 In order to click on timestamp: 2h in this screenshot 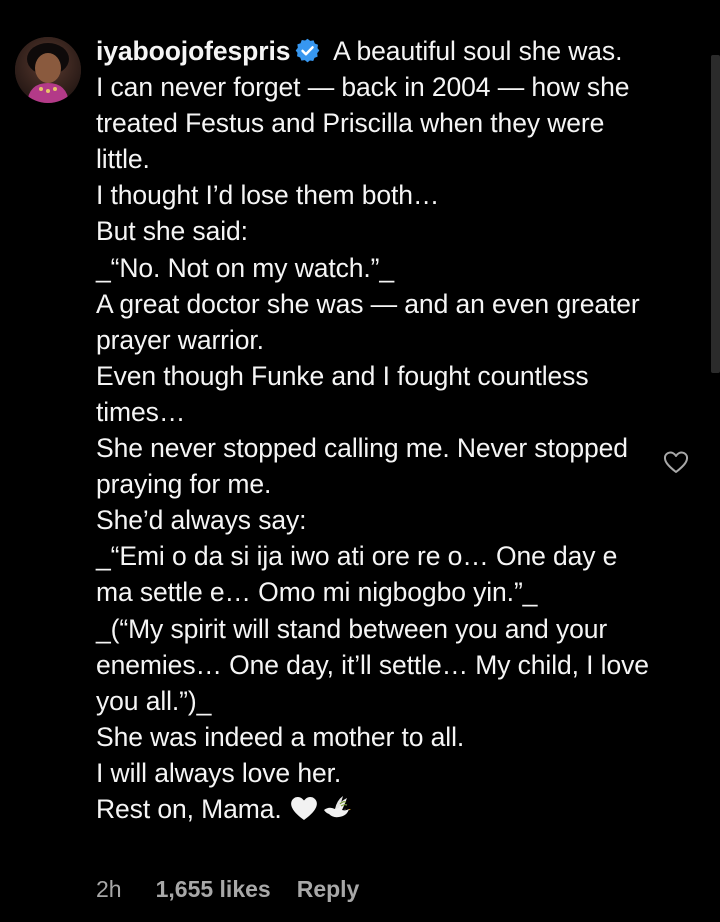, I will do `click(109, 888)`.